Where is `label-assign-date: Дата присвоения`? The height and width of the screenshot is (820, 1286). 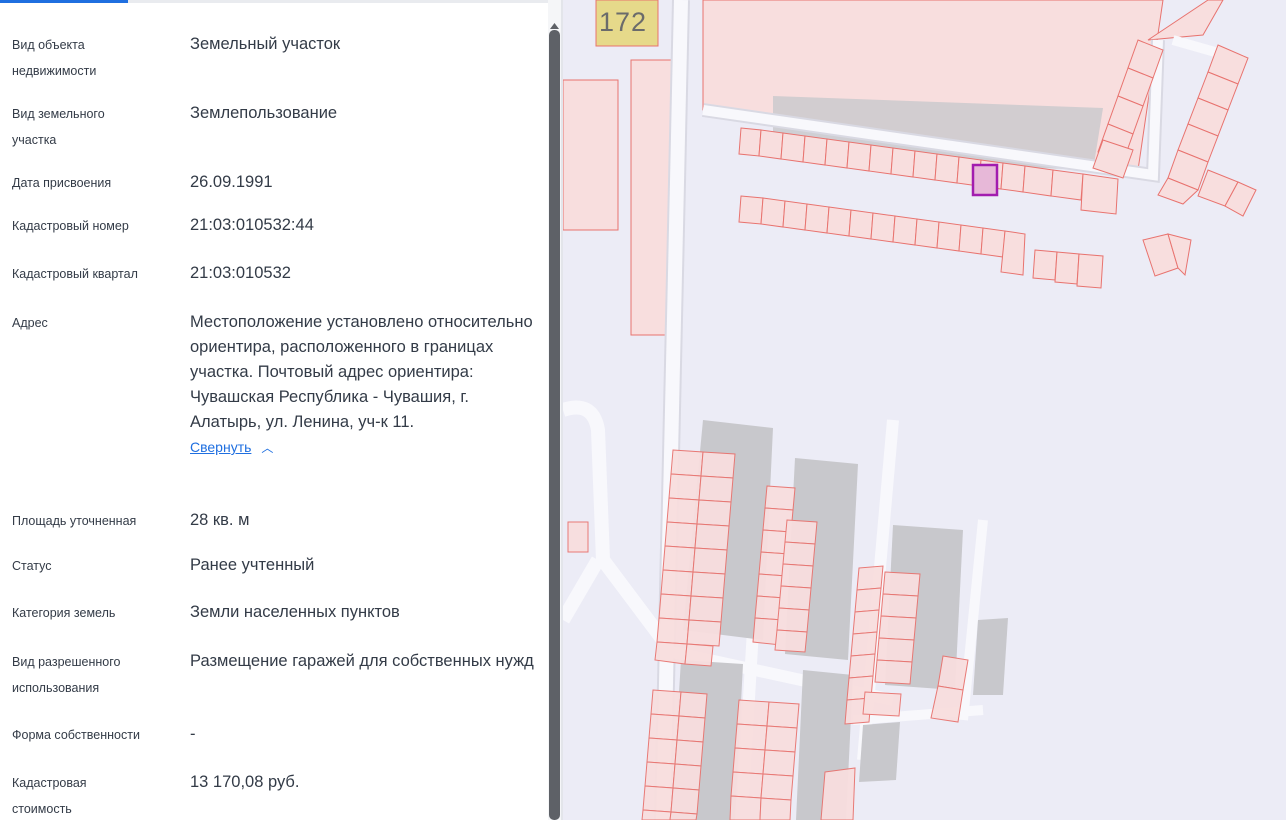
label-assign-date: Дата присвоения is located at coordinates (62, 183).